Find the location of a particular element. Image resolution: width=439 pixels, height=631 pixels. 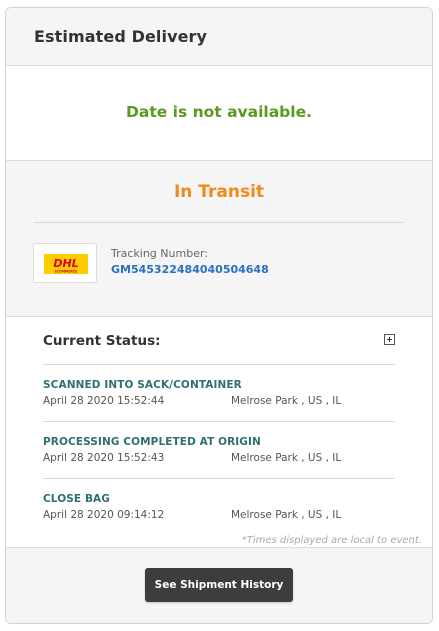

current-status-title: Current Status: is located at coordinates (102, 341).